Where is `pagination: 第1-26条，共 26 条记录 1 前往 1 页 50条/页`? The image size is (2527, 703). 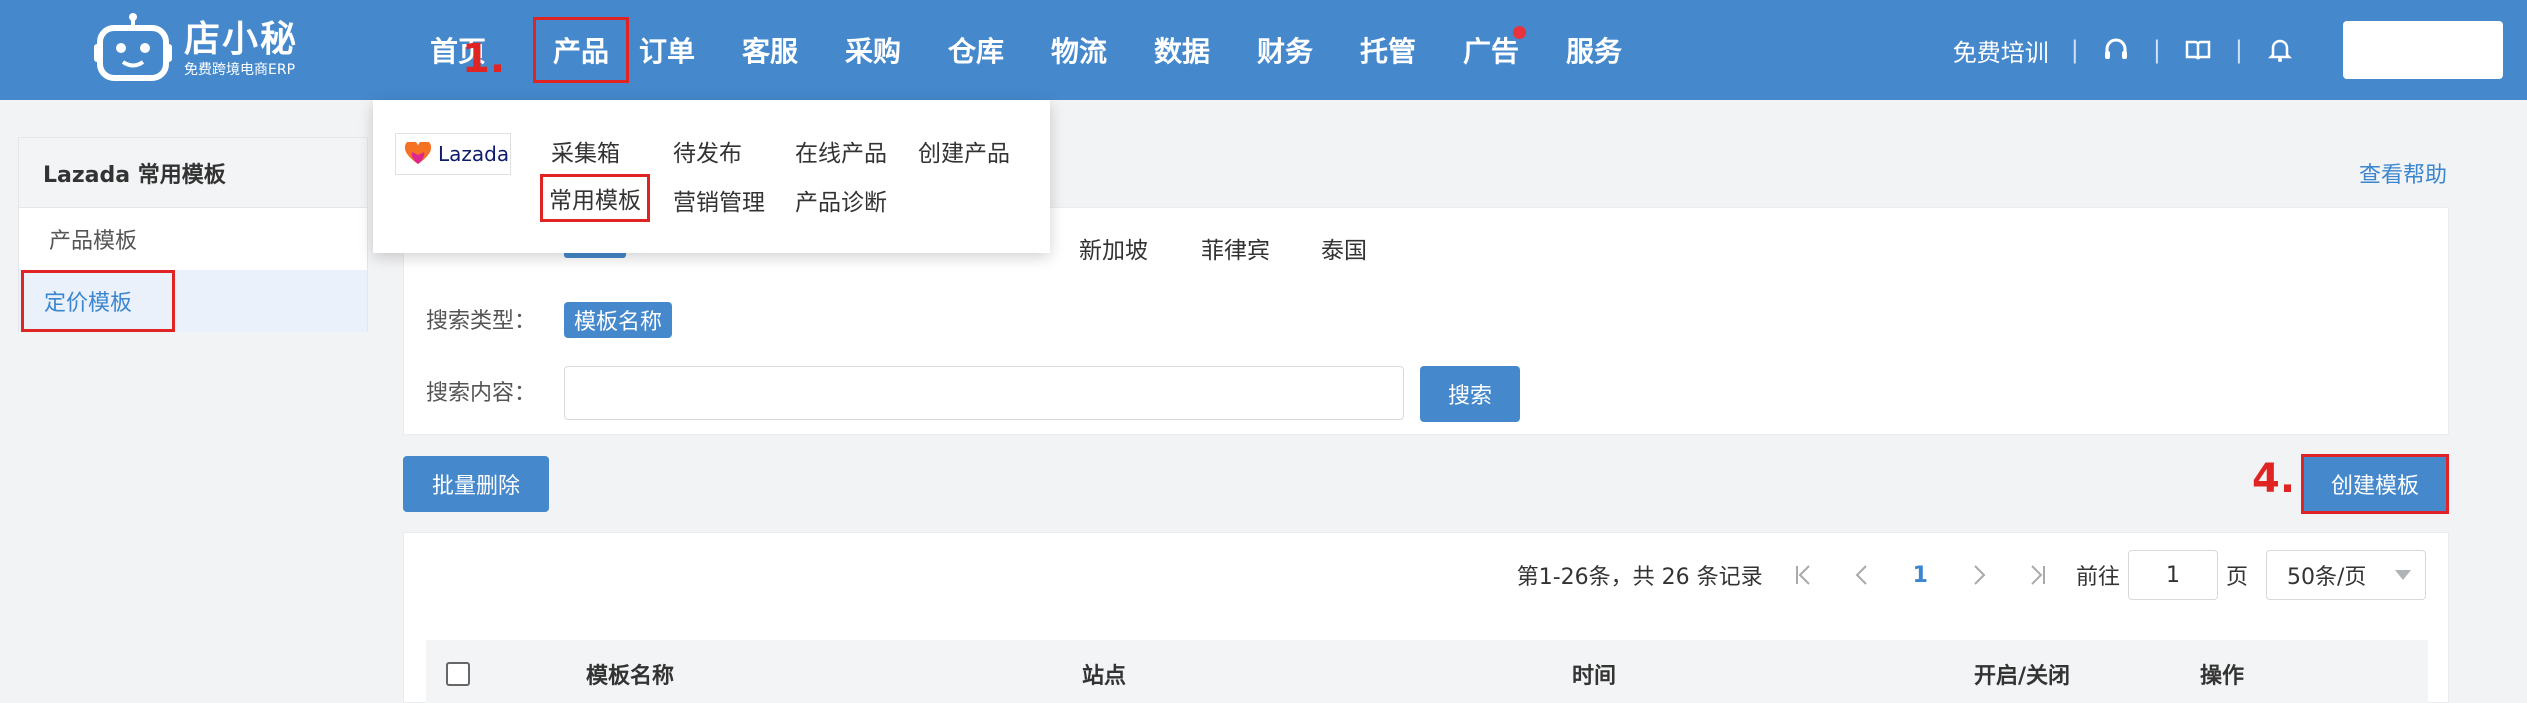
pagination: 第1-26条，共 26 条记录 1 前往 1 页 50条/页 is located at coordinates (1971, 575).